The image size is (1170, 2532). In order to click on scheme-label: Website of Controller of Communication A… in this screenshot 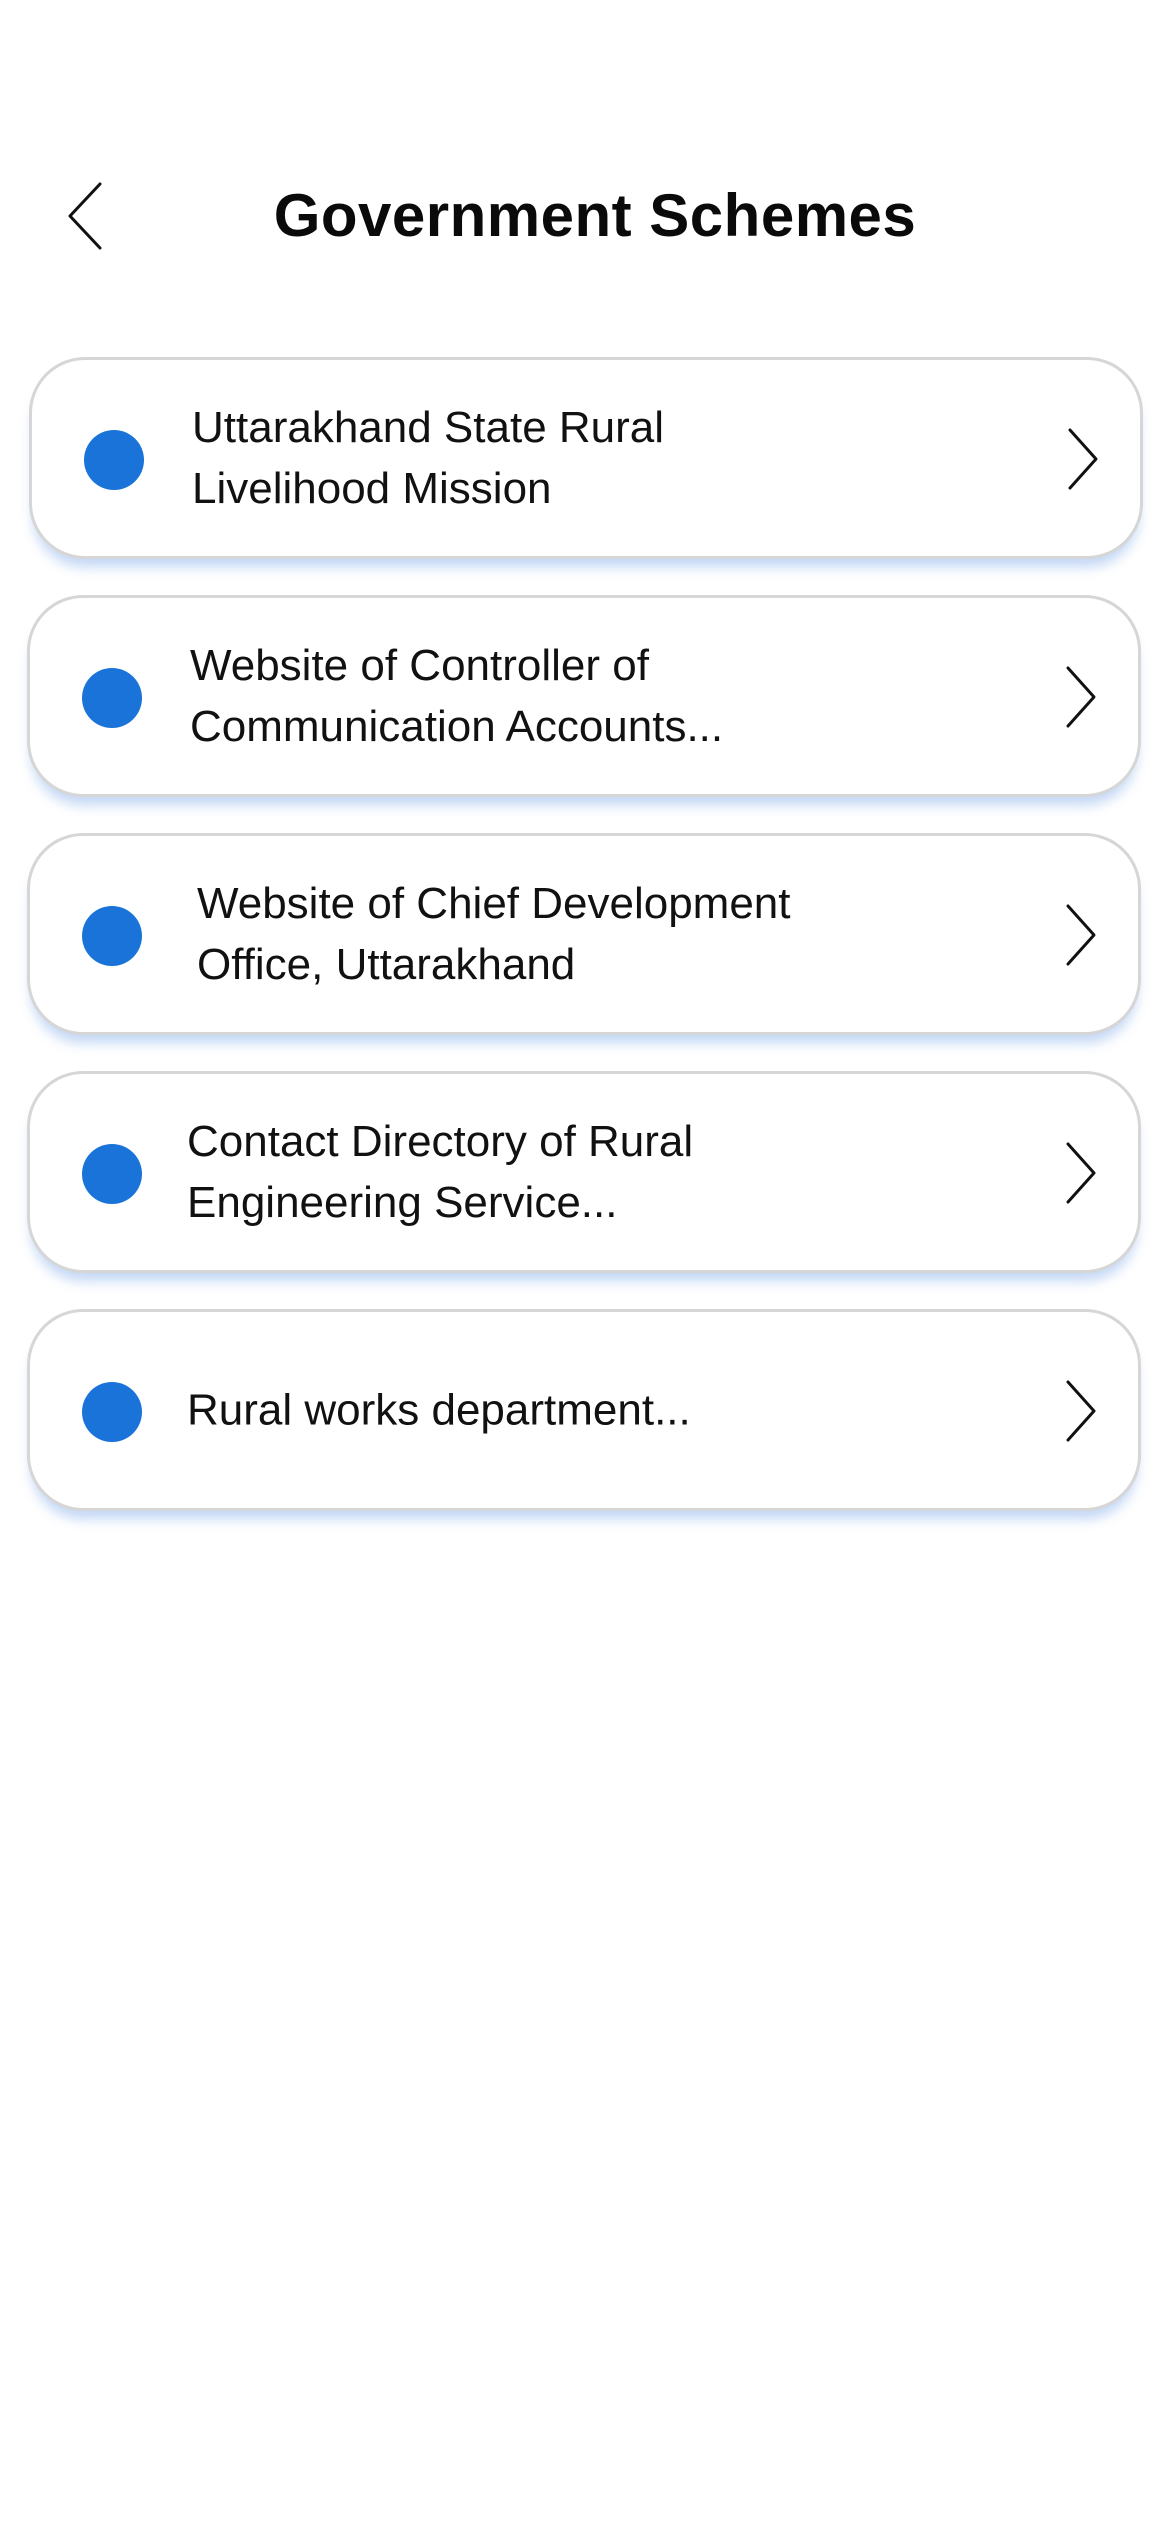, I will do `click(457, 696)`.